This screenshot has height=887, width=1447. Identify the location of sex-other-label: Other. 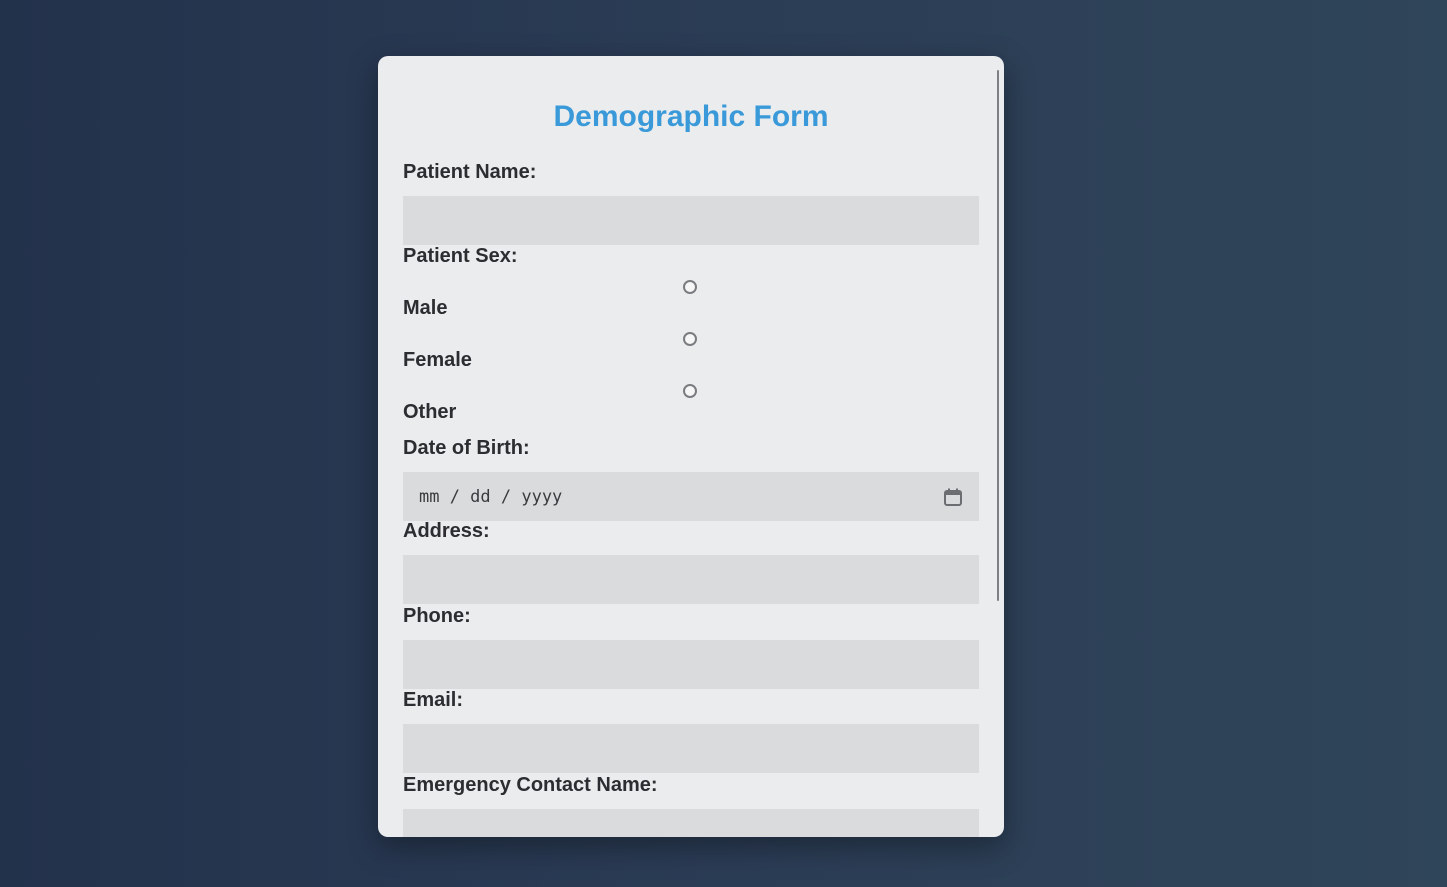
(430, 412).